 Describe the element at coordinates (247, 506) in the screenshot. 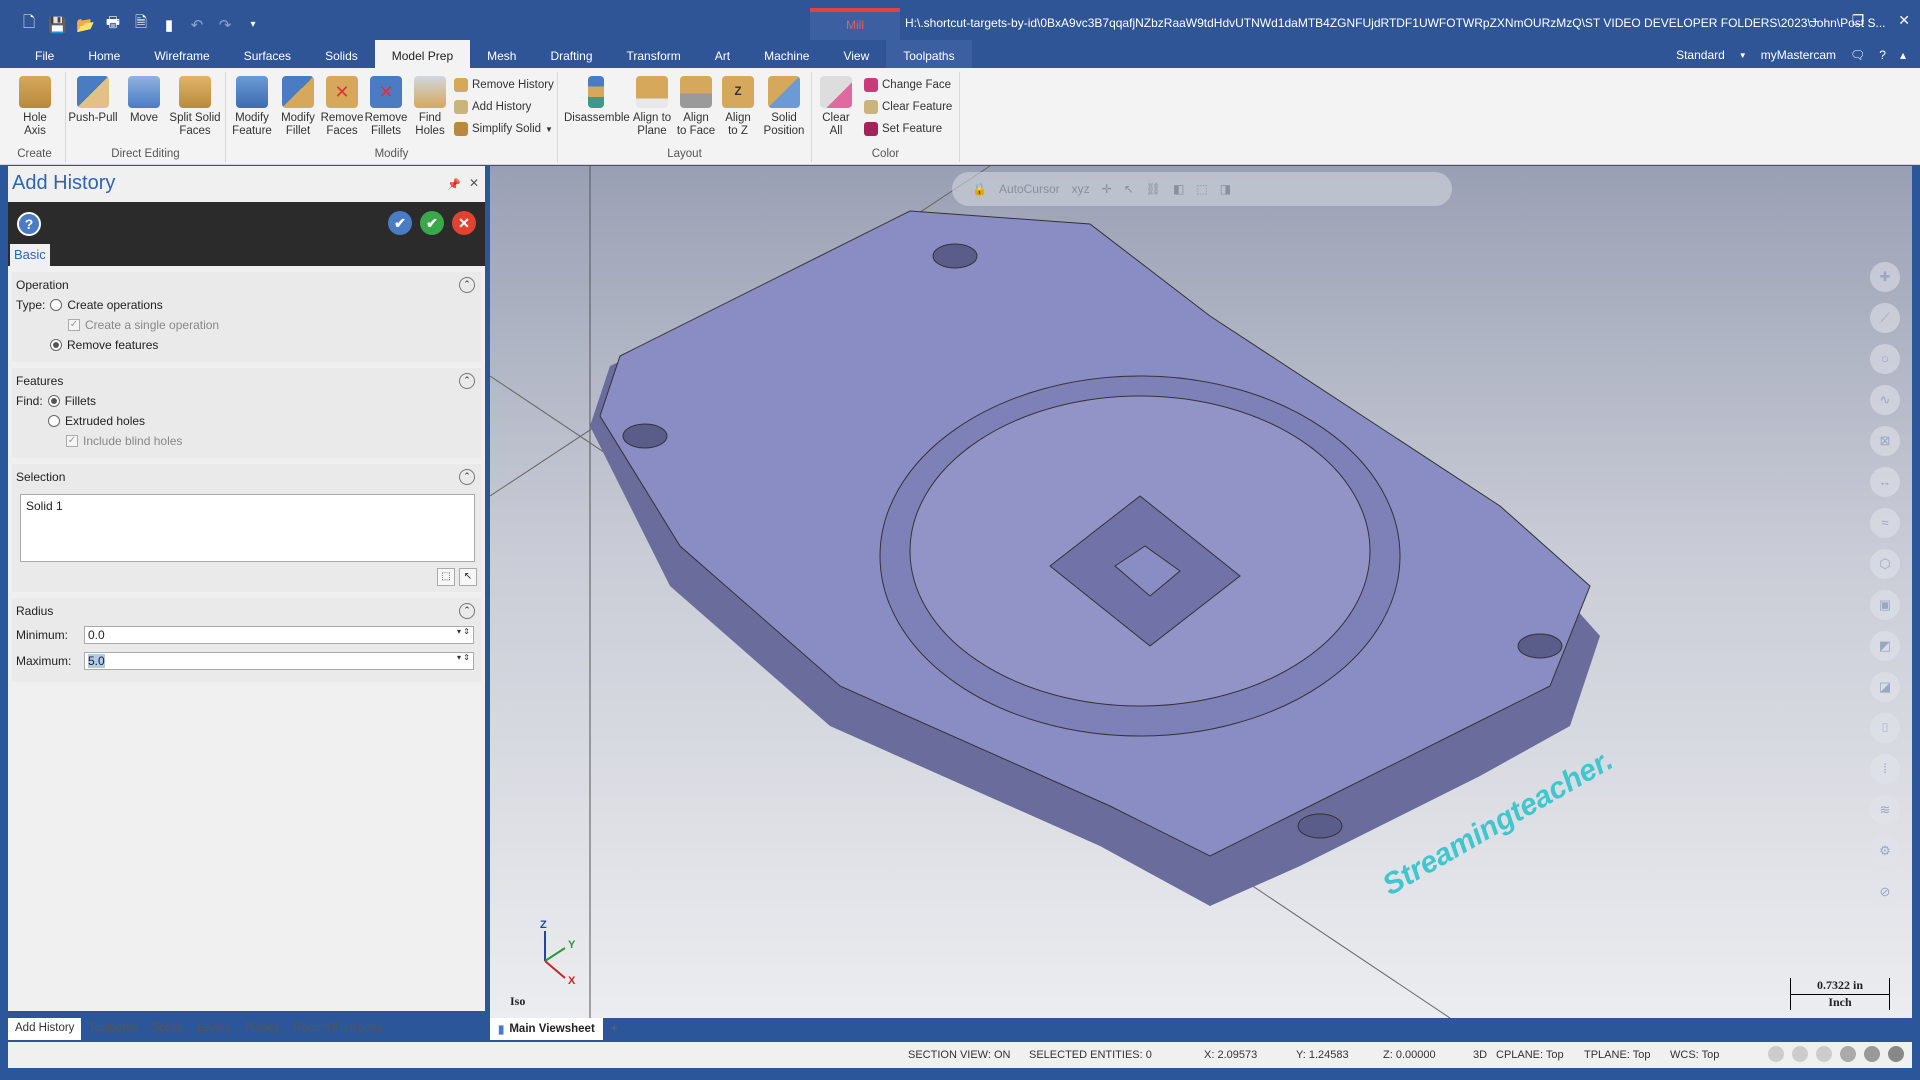

I see `selection-item: Solid 1` at that location.